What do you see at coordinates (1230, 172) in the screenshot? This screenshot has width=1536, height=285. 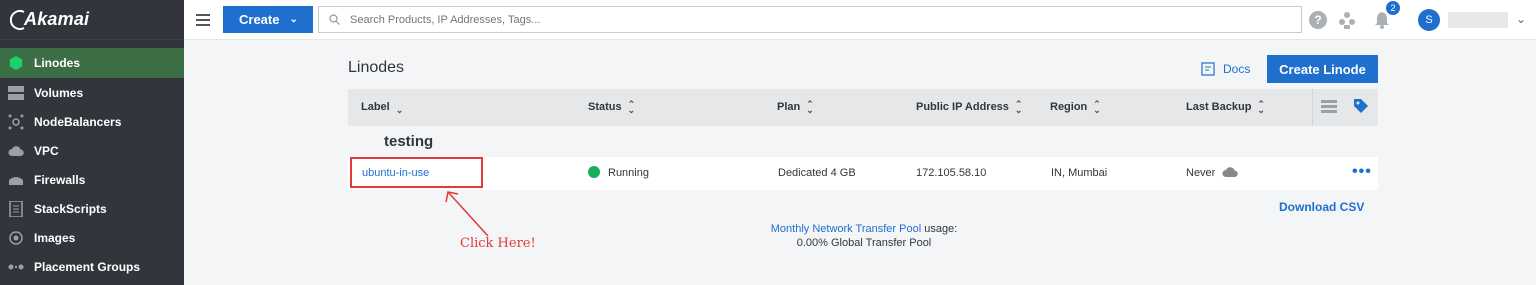 I see `cloud-backup-icon` at bounding box center [1230, 172].